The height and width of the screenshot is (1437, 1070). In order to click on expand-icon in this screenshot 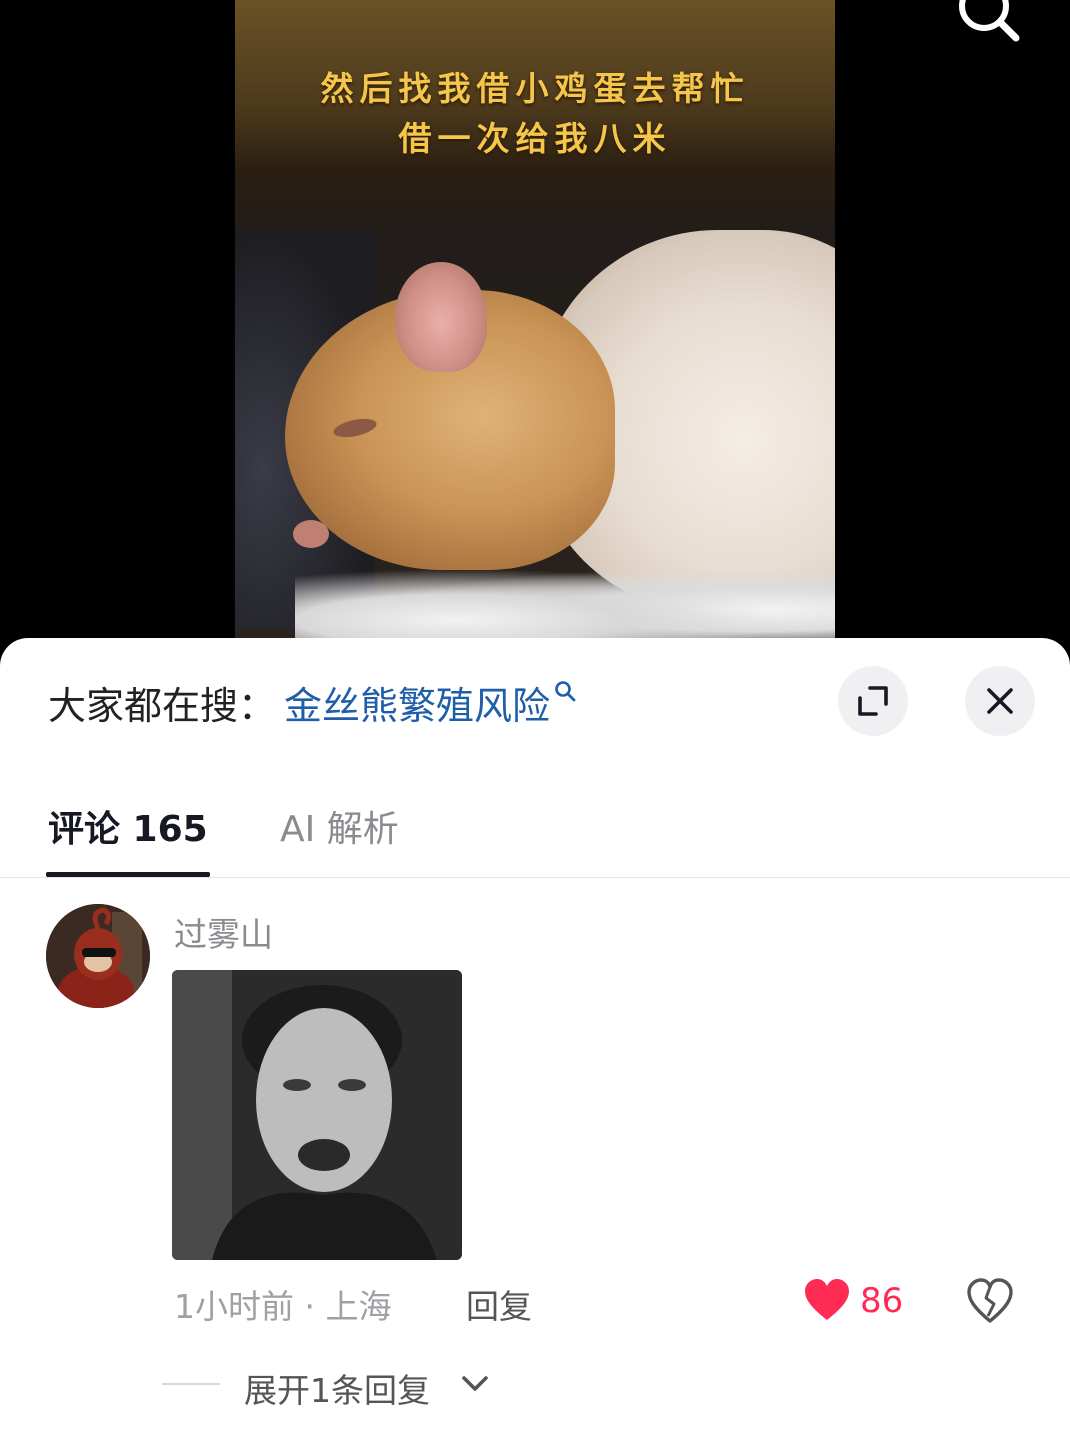, I will do `click(873, 701)`.